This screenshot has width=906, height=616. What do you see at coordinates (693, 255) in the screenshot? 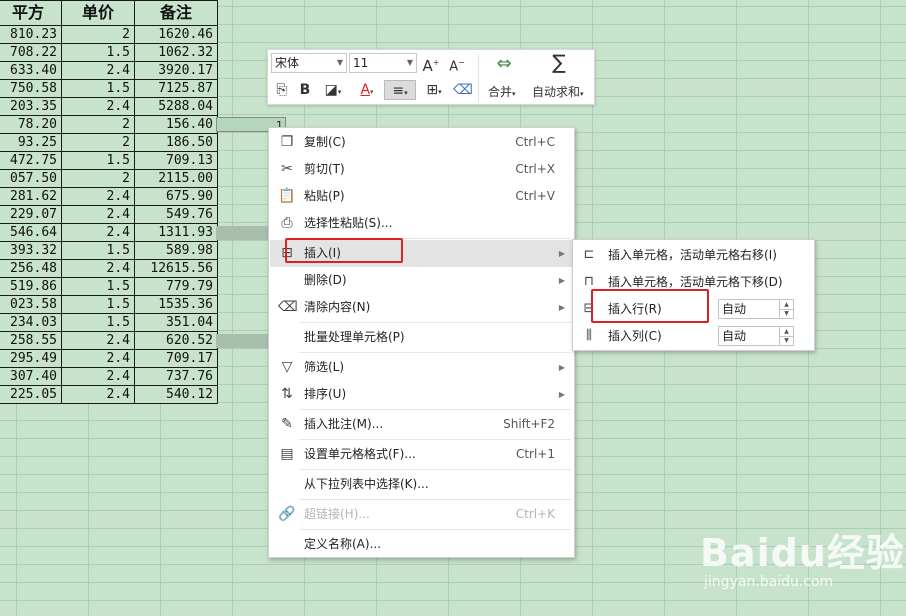
I see `submenu-item-insert-cells-shift-right: ⊏ 插入单元格，活动单元格右移(I)` at bounding box center [693, 255].